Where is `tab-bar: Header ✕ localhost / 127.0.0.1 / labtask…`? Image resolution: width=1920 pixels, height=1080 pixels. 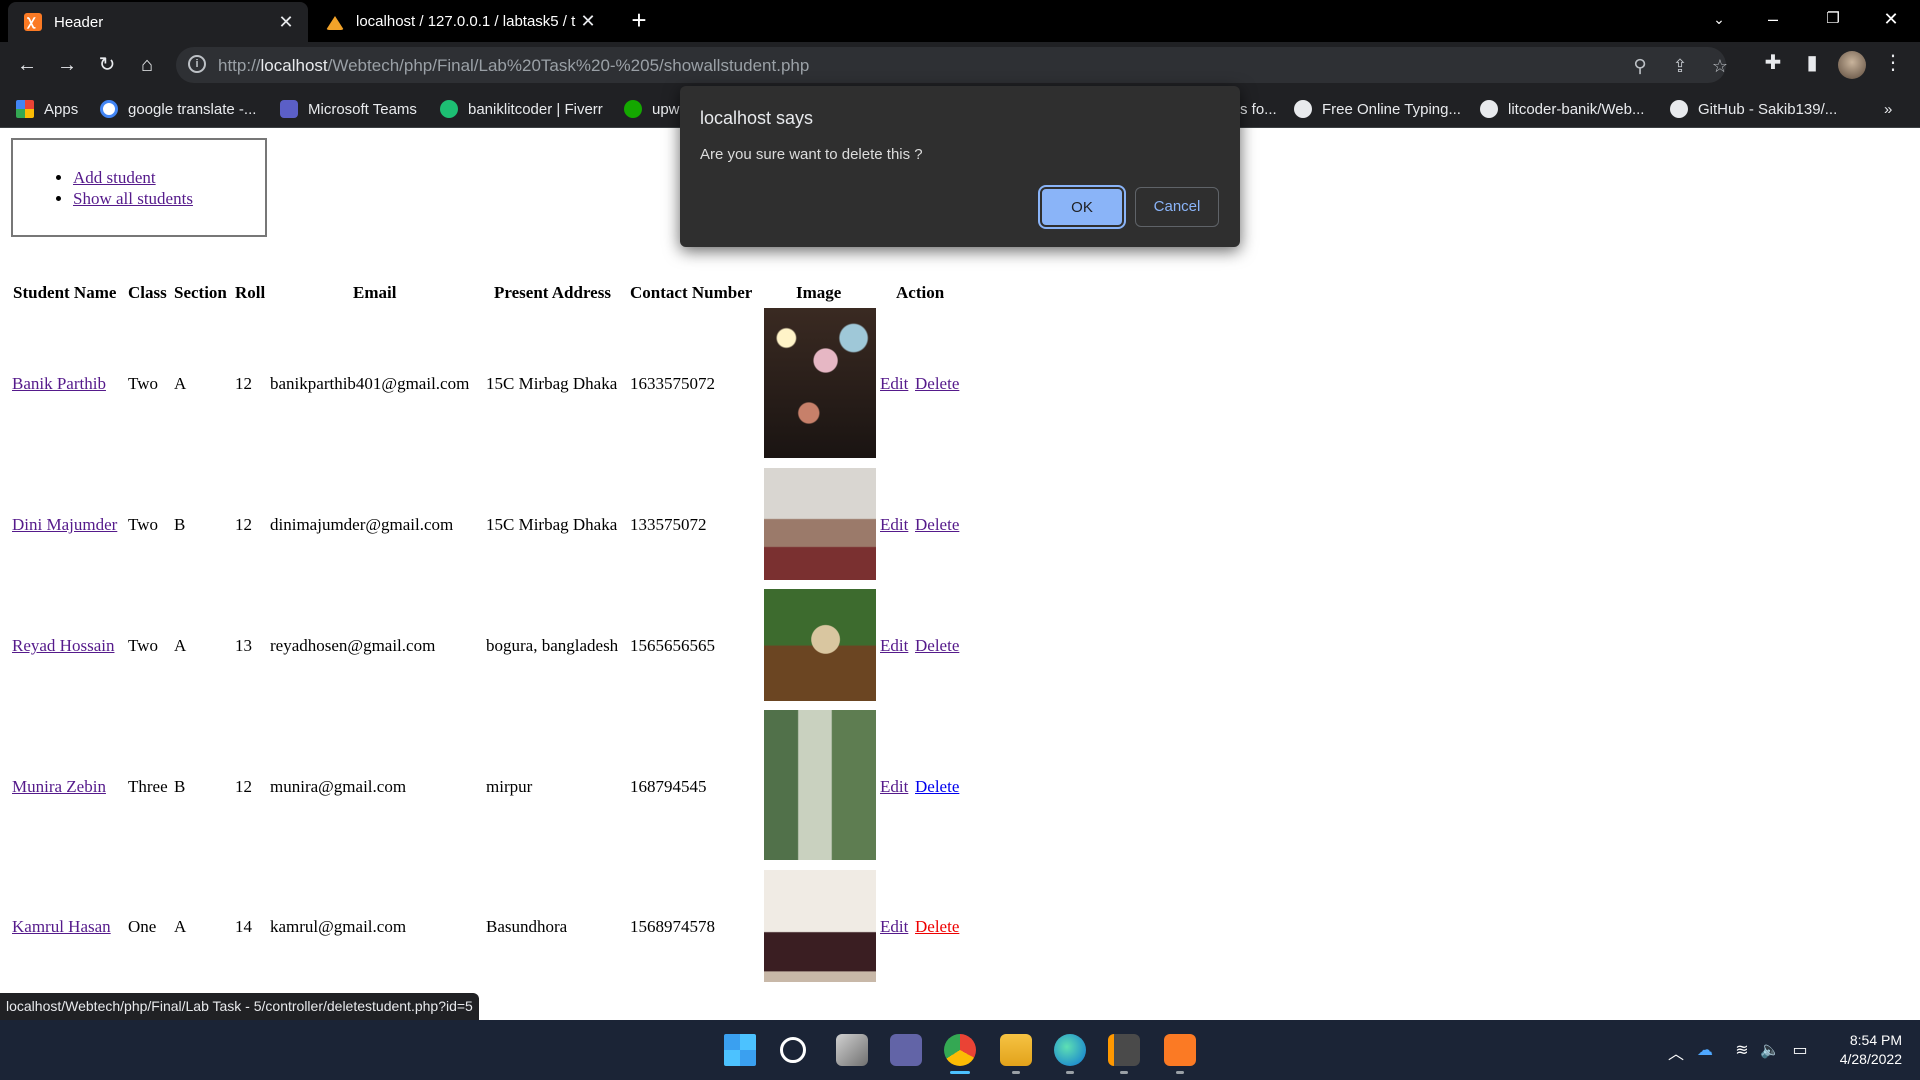
tab-bar: Header ✕ localhost / 127.0.0.1 / labtask… is located at coordinates (960, 21).